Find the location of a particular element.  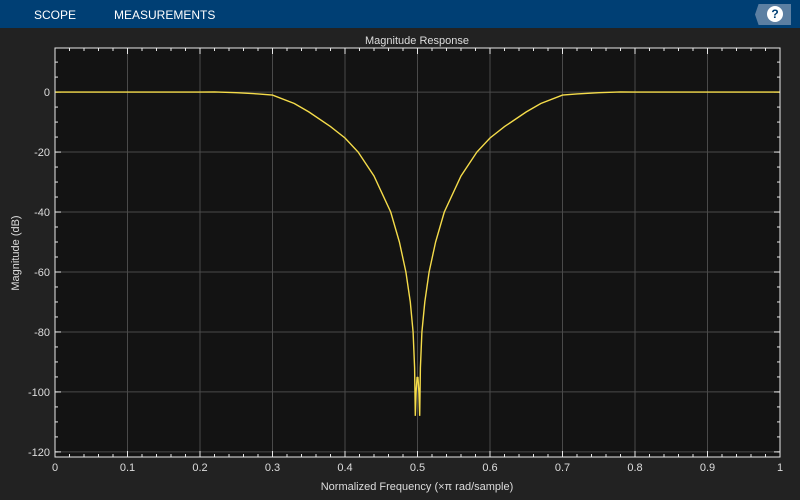

x-tick-label: 0.8 is located at coordinates (634, 468).